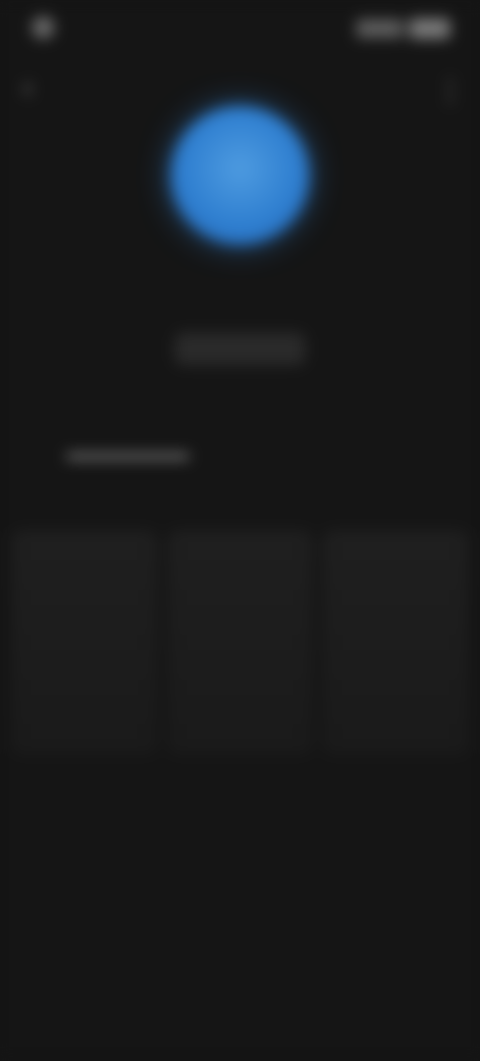 The image size is (480, 1061). I want to click on status-right, so click(403, 28).